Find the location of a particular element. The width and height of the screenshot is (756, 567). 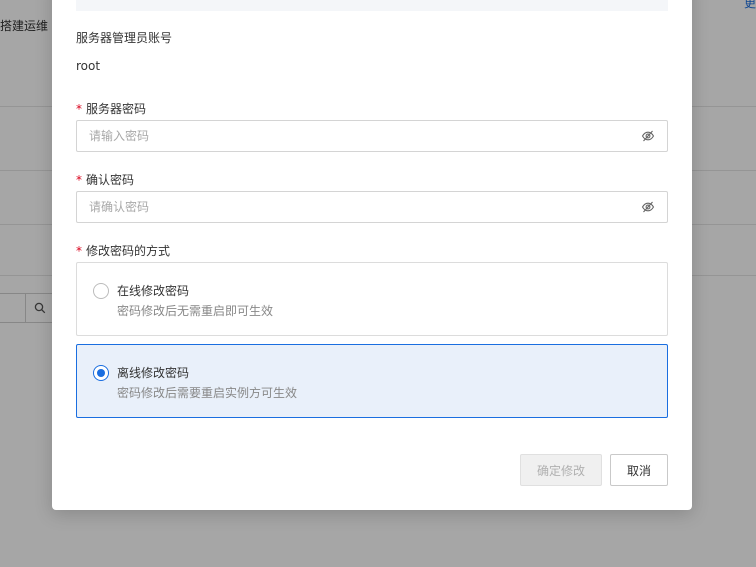

password-input is located at coordinates (347, 136).